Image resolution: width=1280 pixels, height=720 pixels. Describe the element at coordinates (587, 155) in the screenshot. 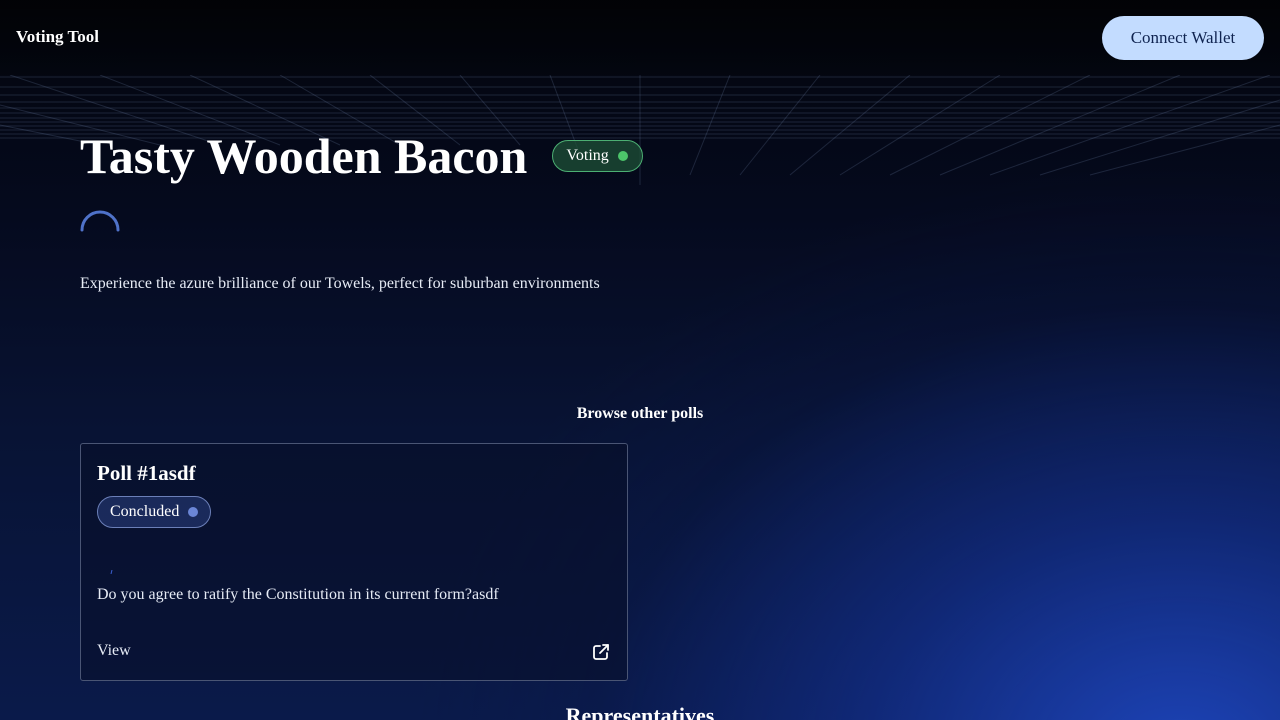

I see `status-badge-label: Voting` at that location.